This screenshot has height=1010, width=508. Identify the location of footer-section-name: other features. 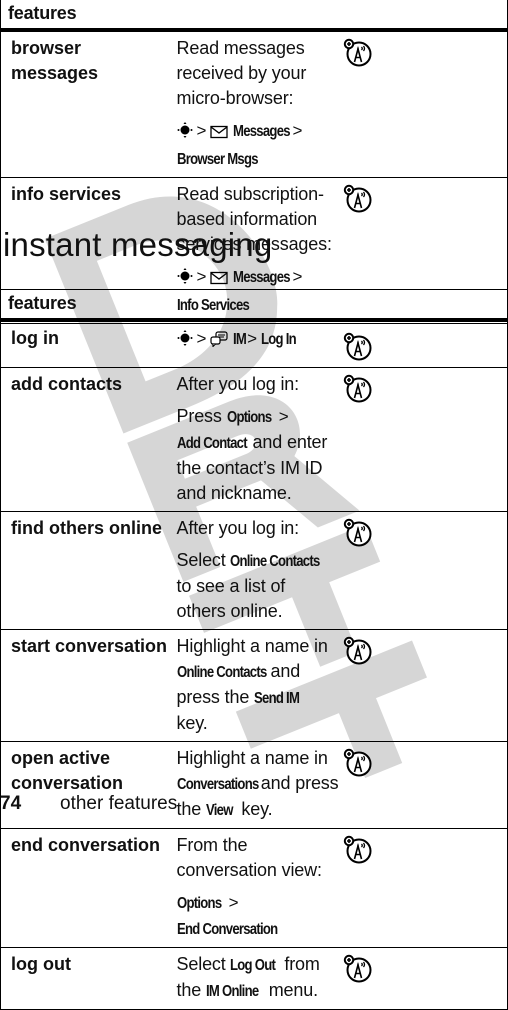
(119, 803).